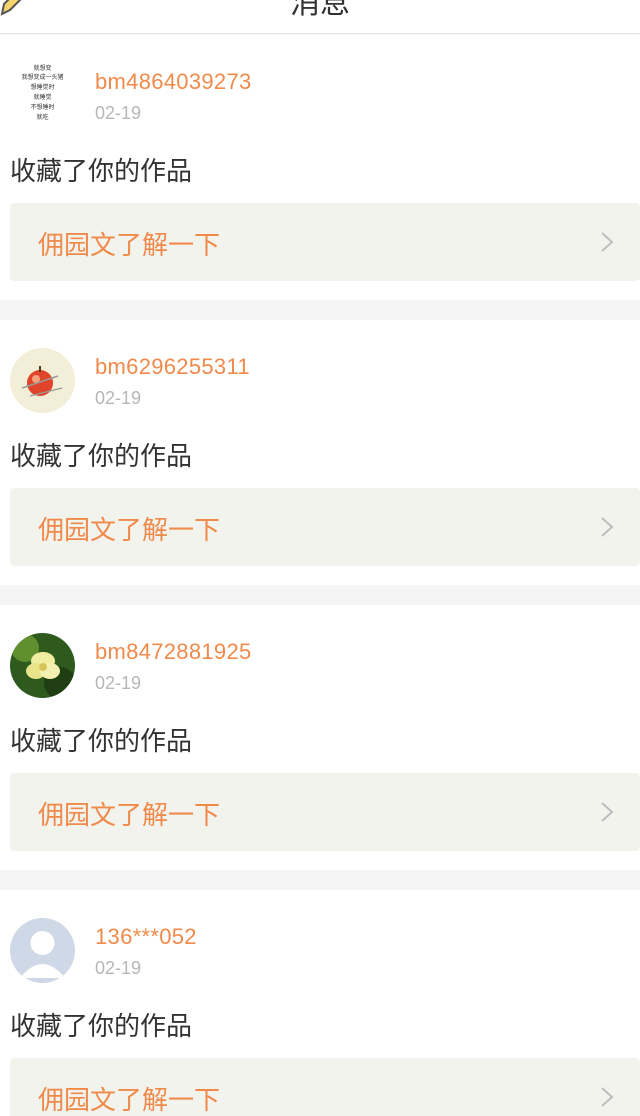 Image resolution: width=640 pixels, height=1116 pixels. What do you see at coordinates (172, 367) in the screenshot?
I see `username: bm6296255311` at bounding box center [172, 367].